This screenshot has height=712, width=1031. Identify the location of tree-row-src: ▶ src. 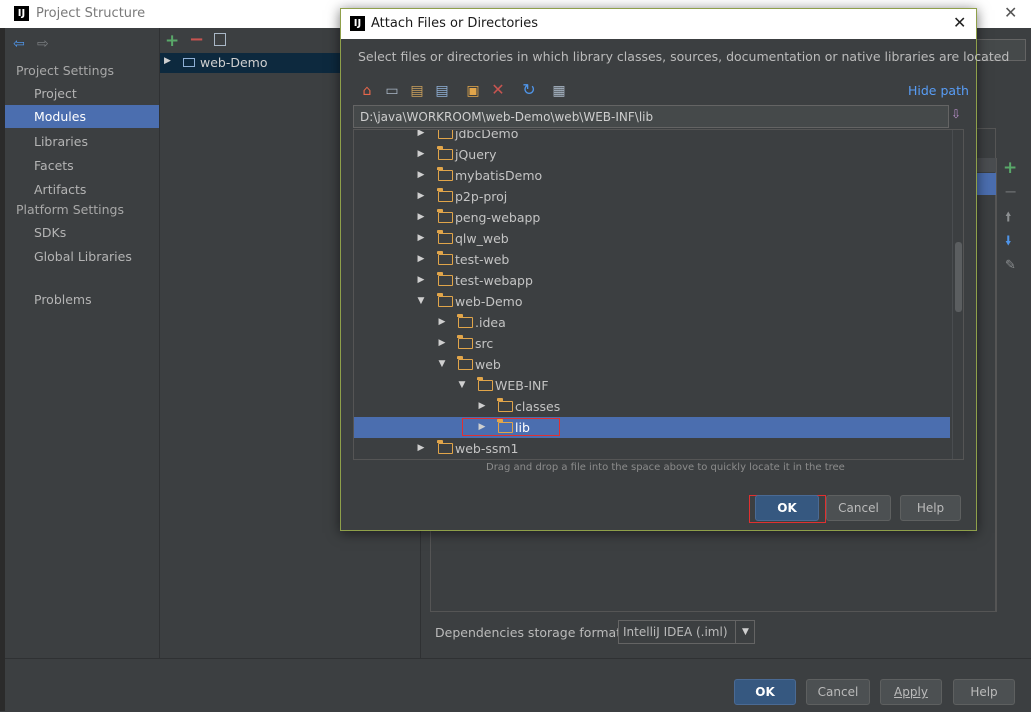
(652, 343).